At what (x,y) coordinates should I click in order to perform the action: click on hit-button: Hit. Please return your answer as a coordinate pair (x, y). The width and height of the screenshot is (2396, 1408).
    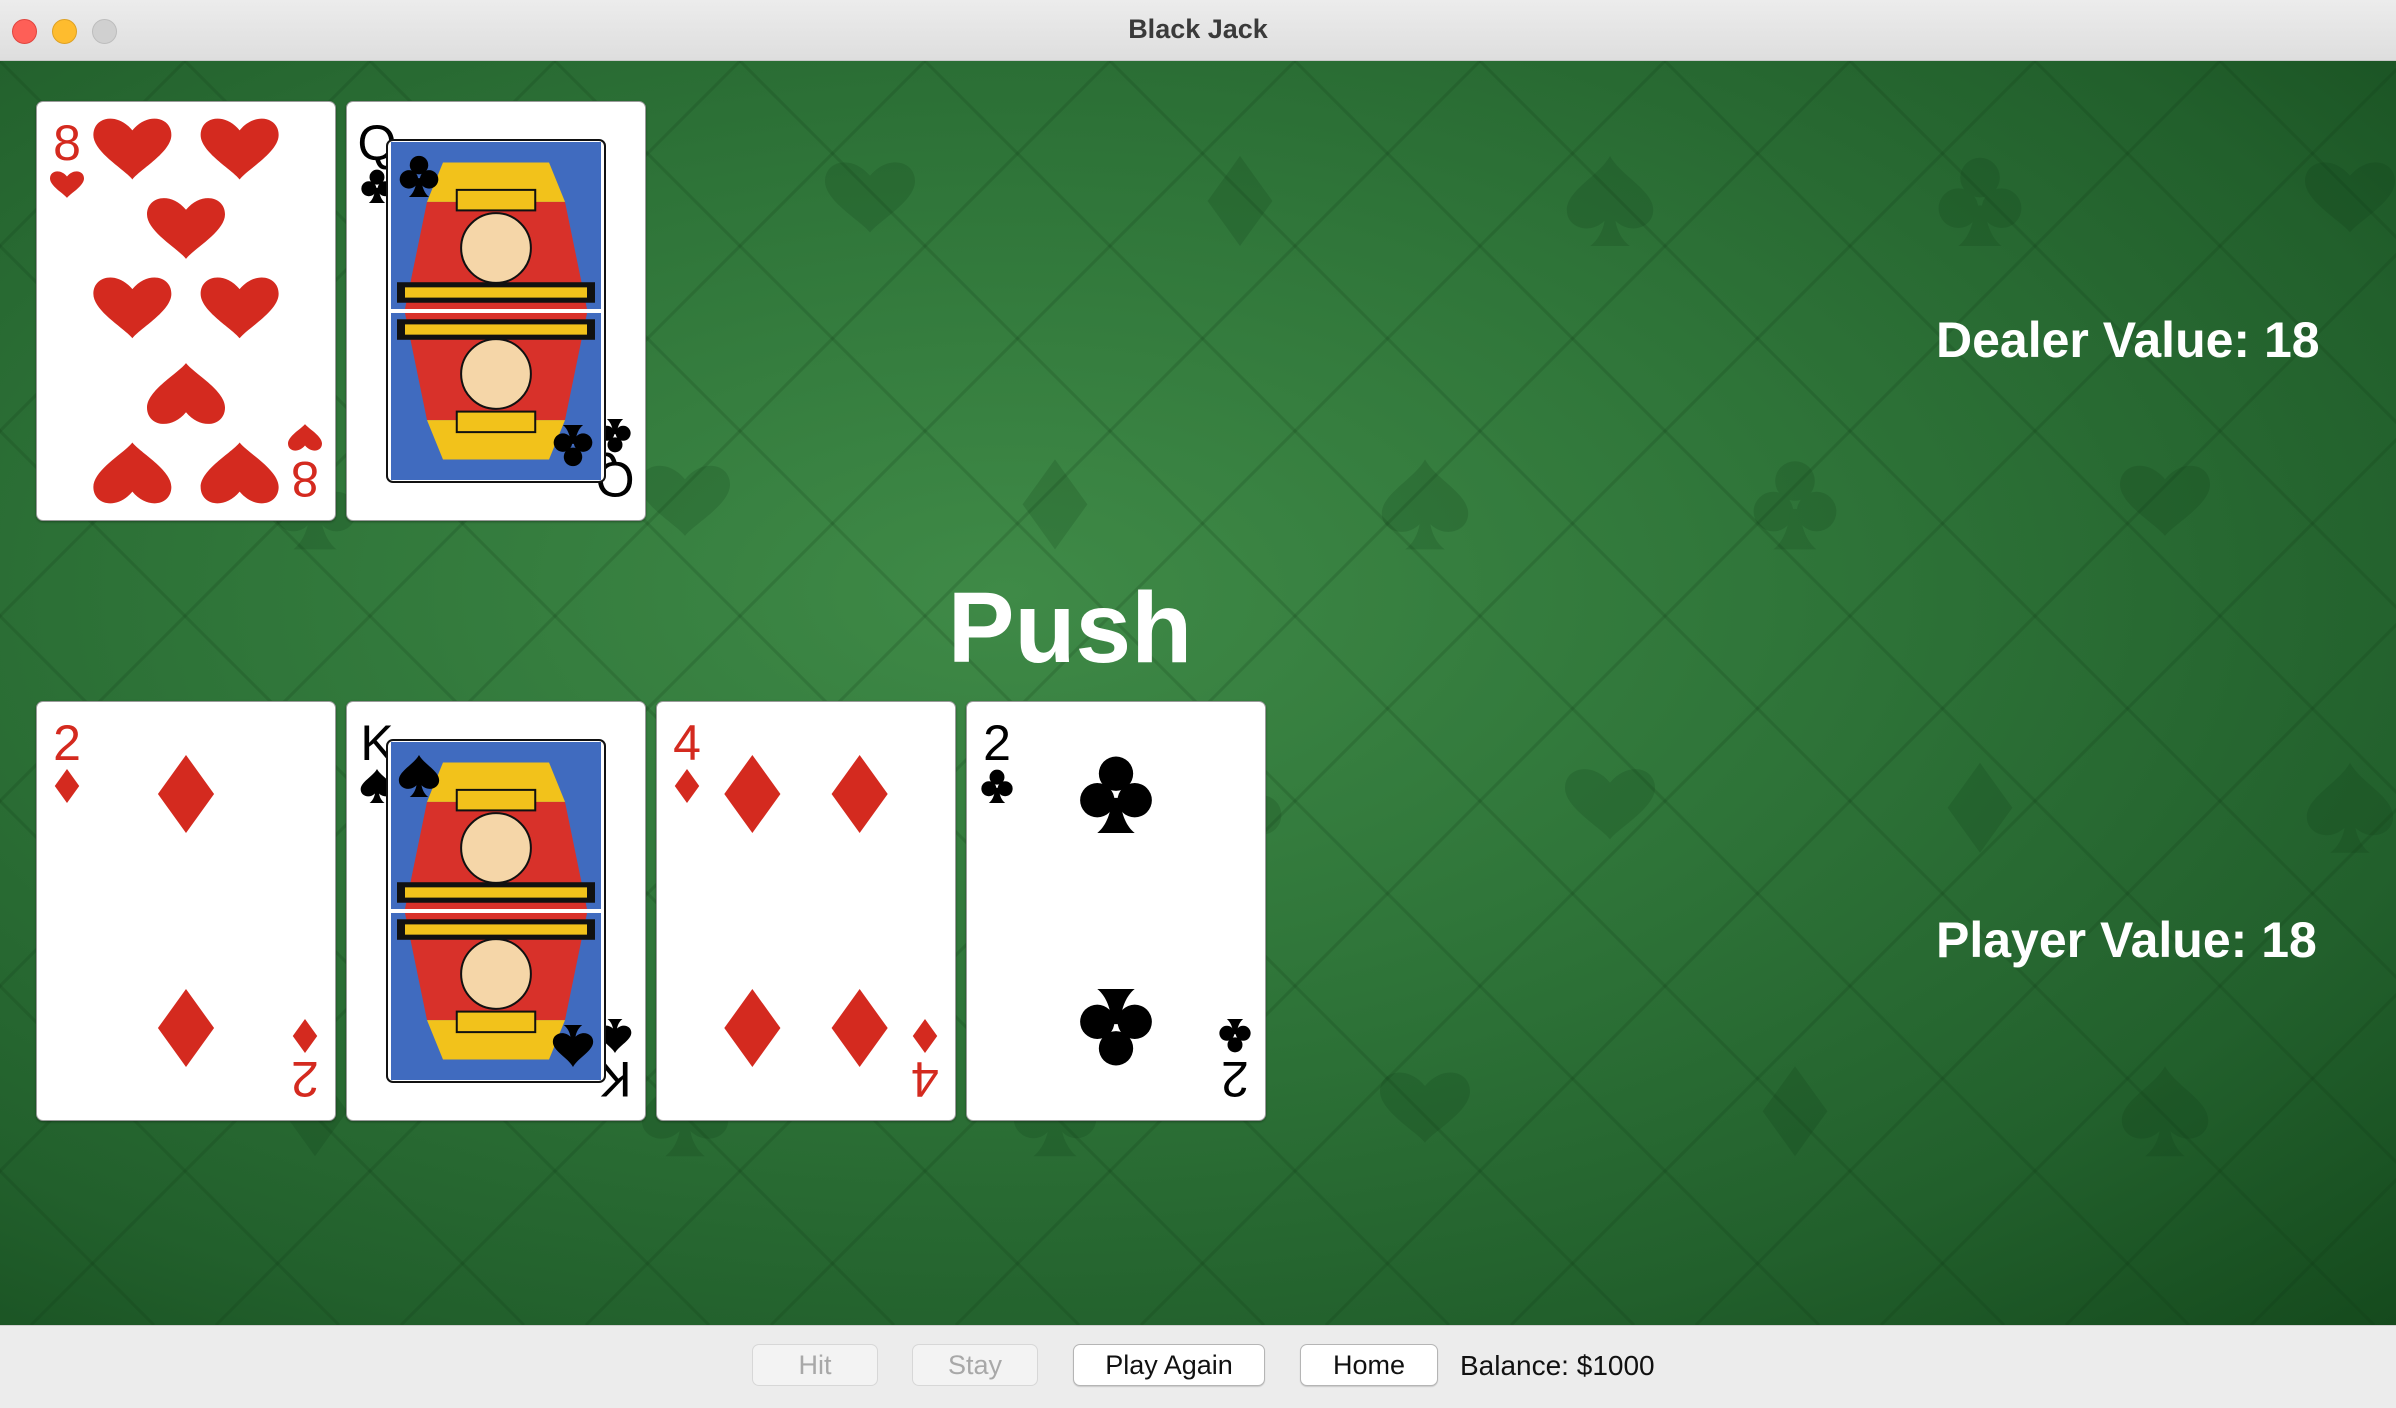
    Looking at the image, I should click on (815, 1365).